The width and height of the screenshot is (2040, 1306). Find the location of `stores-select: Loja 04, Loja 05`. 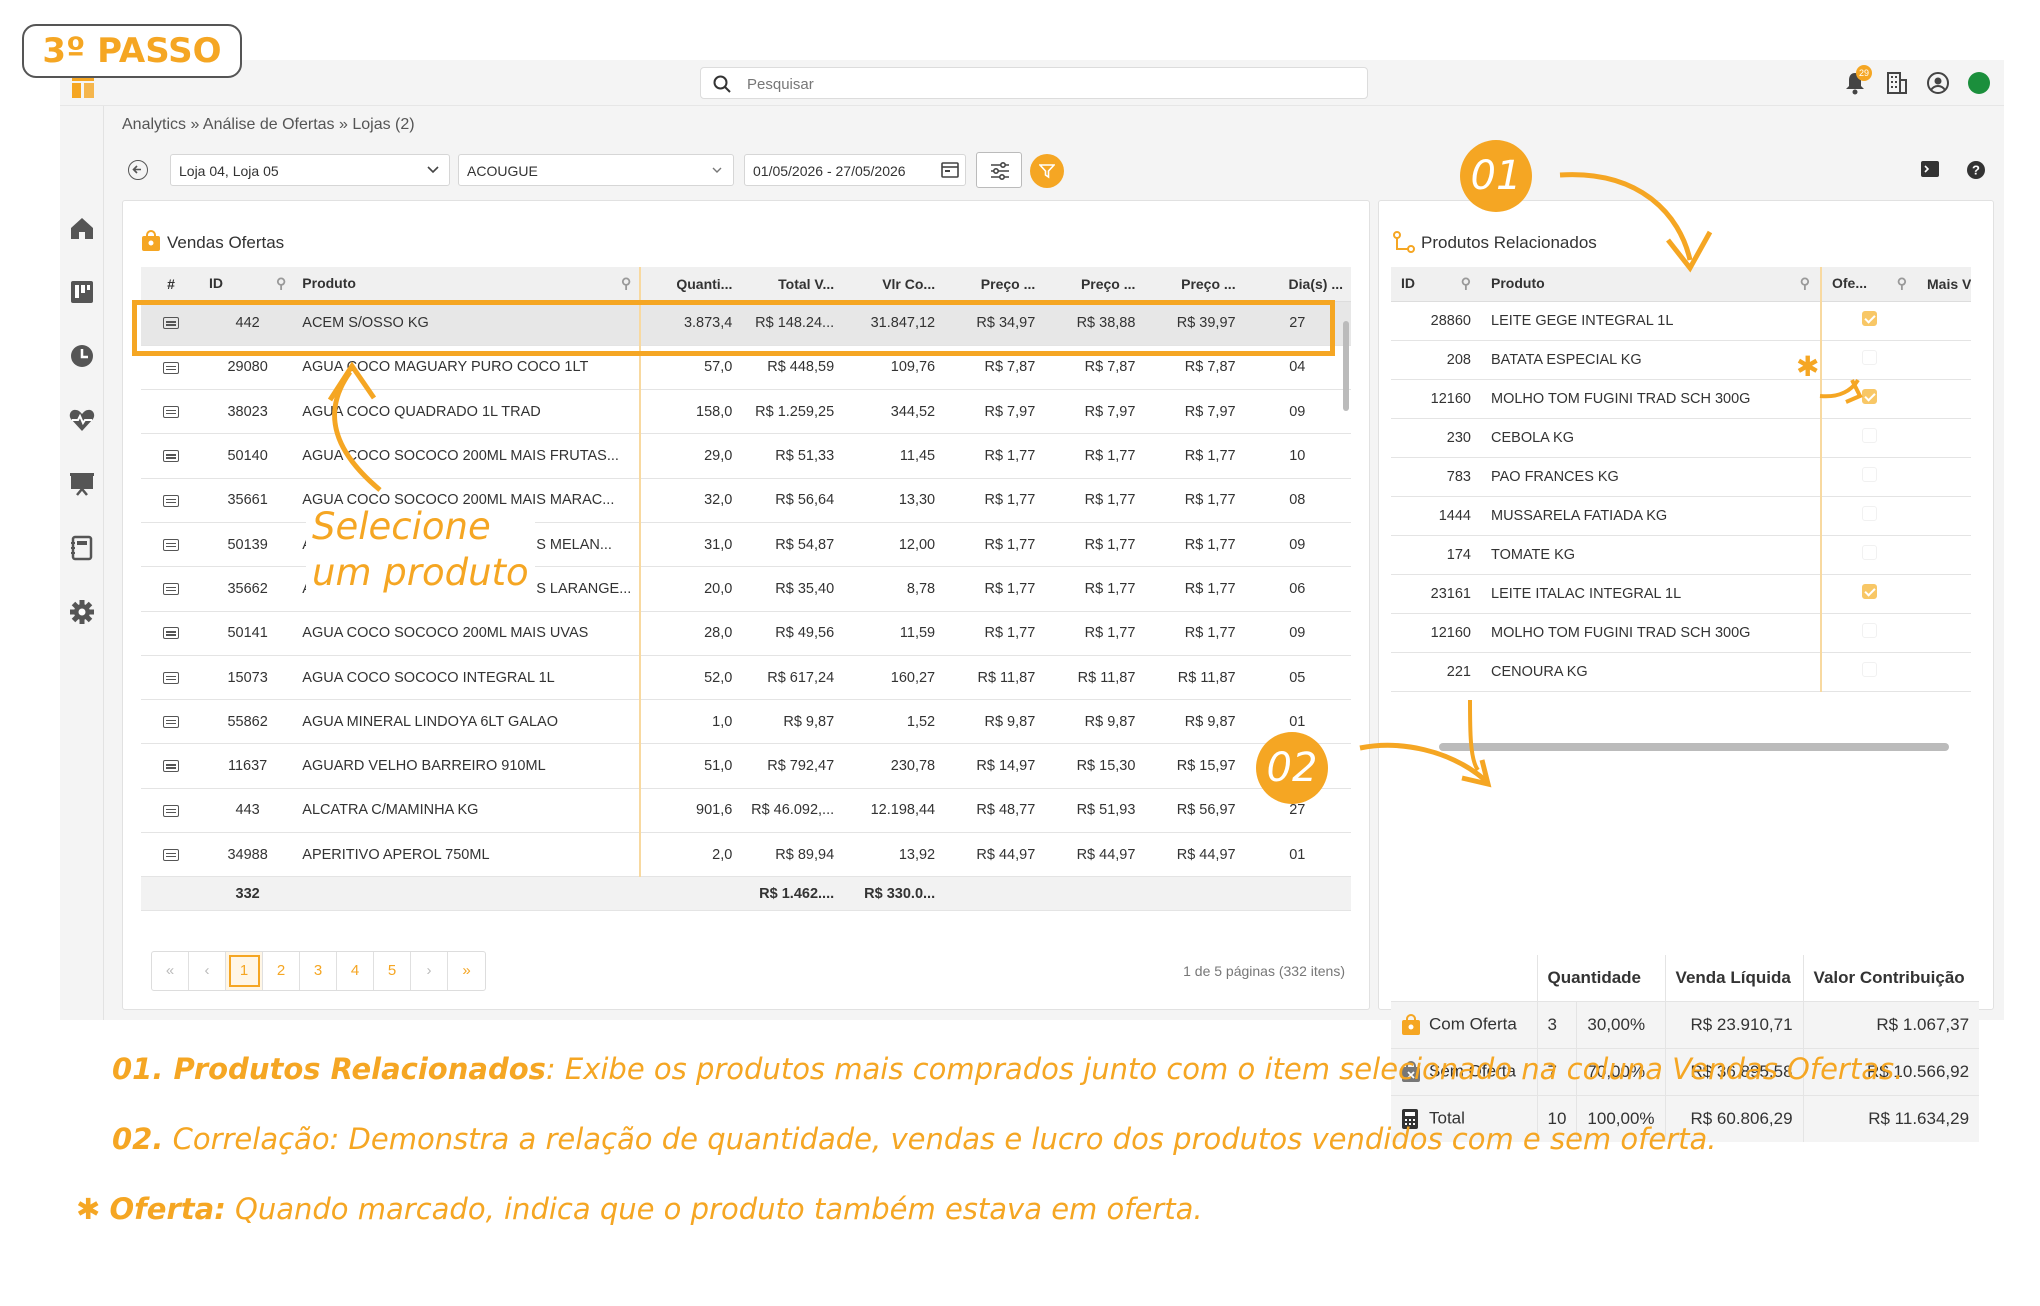

stores-select: Loja 04, Loja 05 is located at coordinates (310, 170).